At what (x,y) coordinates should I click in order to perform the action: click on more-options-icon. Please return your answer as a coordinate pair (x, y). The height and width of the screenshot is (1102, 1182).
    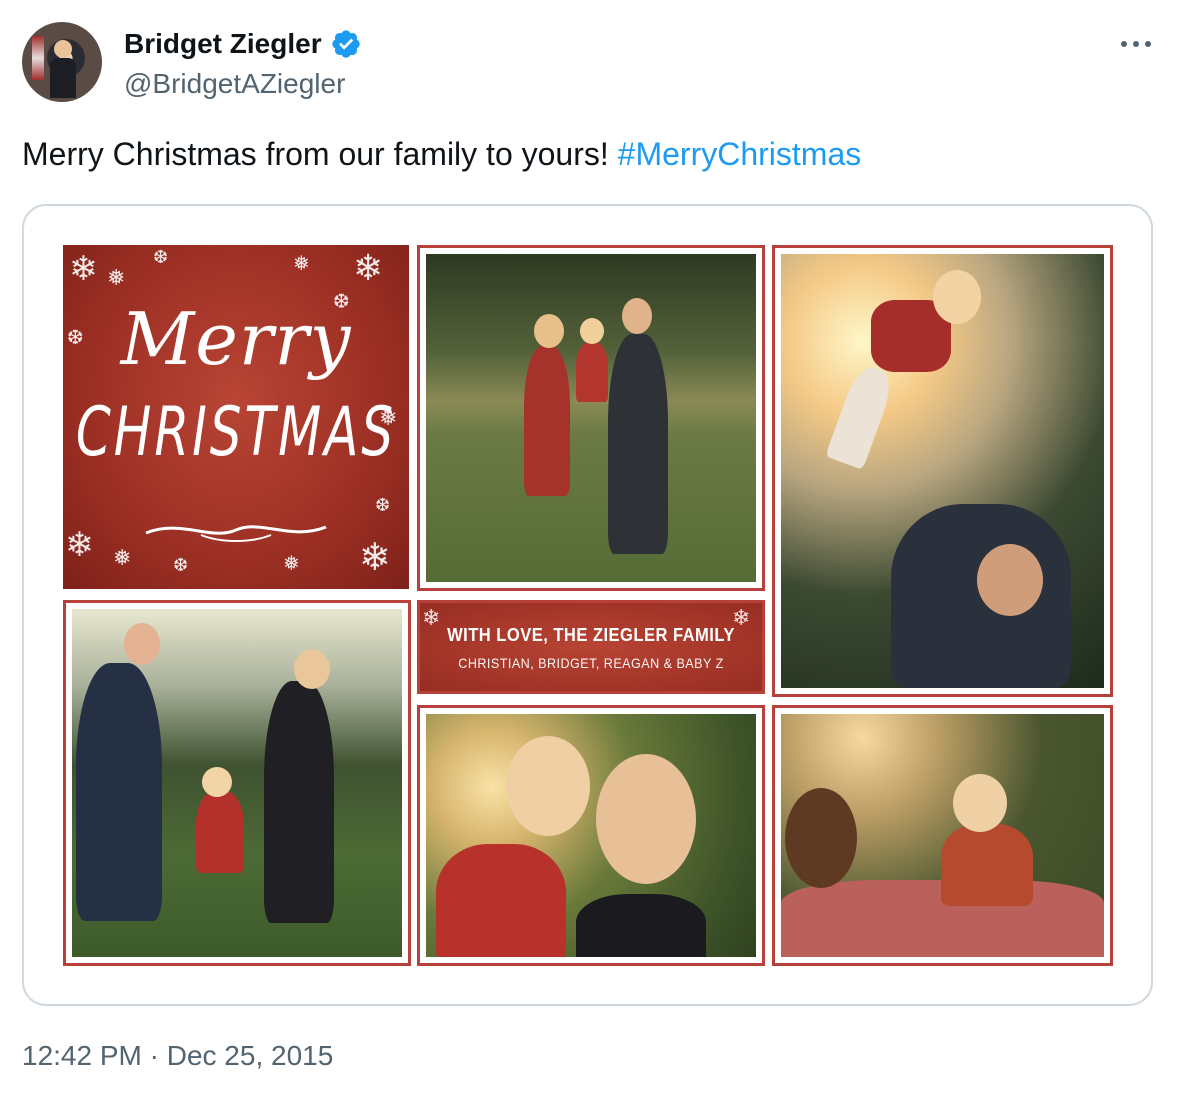
    Looking at the image, I should click on (1136, 44).